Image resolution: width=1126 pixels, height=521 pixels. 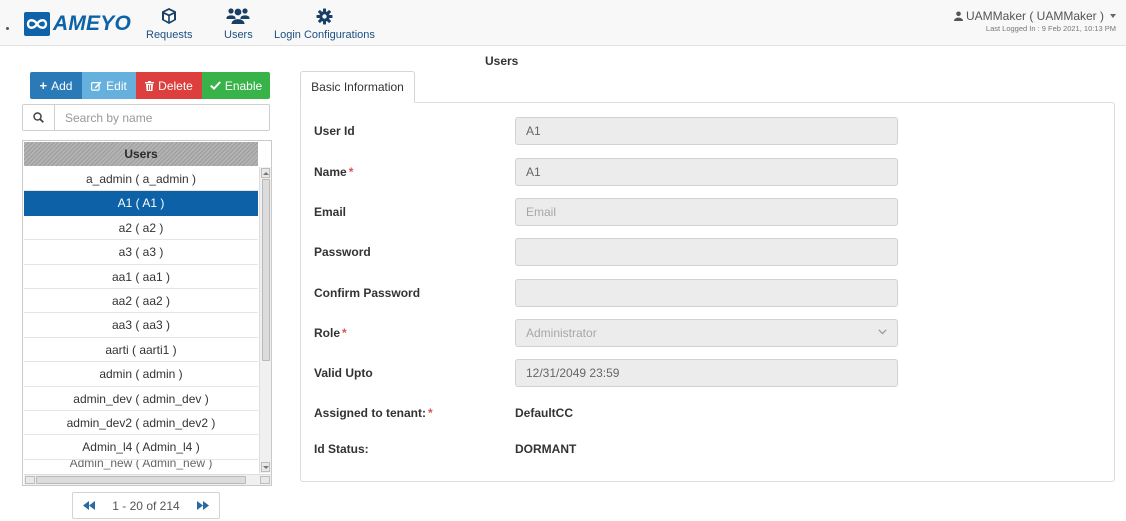 I want to click on user-menu-name-row: UAMMaker ( UAMMaker ), so click(x=1034, y=16).